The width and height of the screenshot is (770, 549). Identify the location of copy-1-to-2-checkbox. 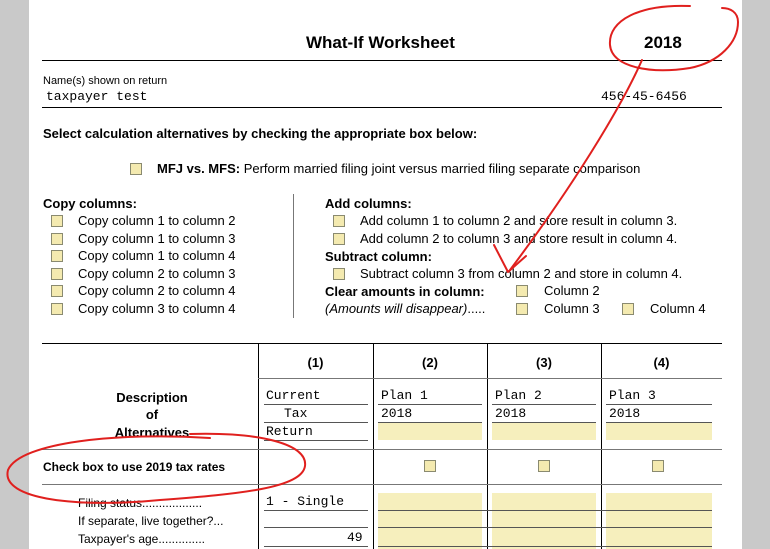
(57, 221).